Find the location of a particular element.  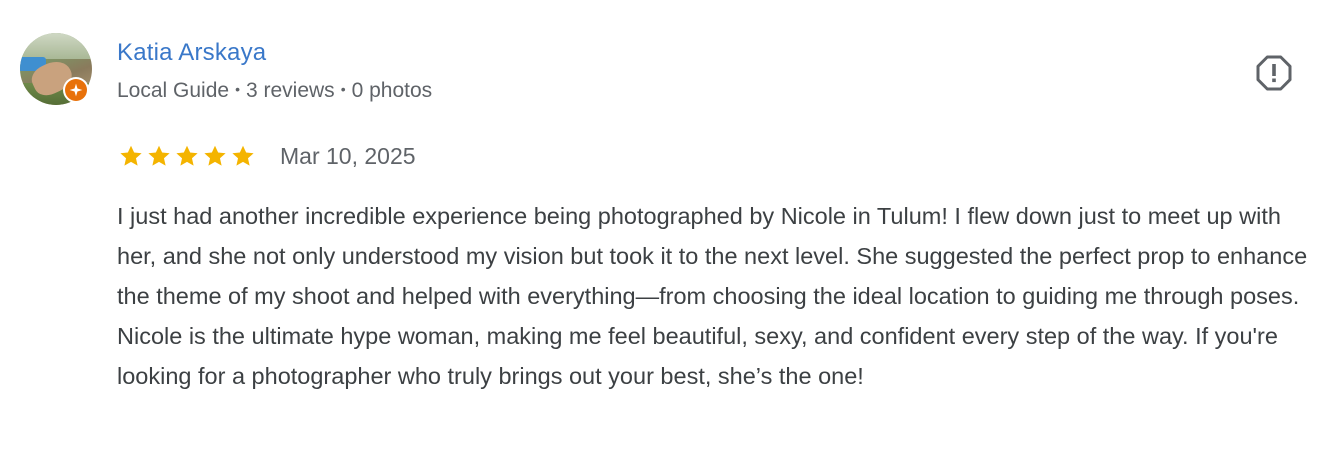

avatar-sky is located at coordinates (56, 46).